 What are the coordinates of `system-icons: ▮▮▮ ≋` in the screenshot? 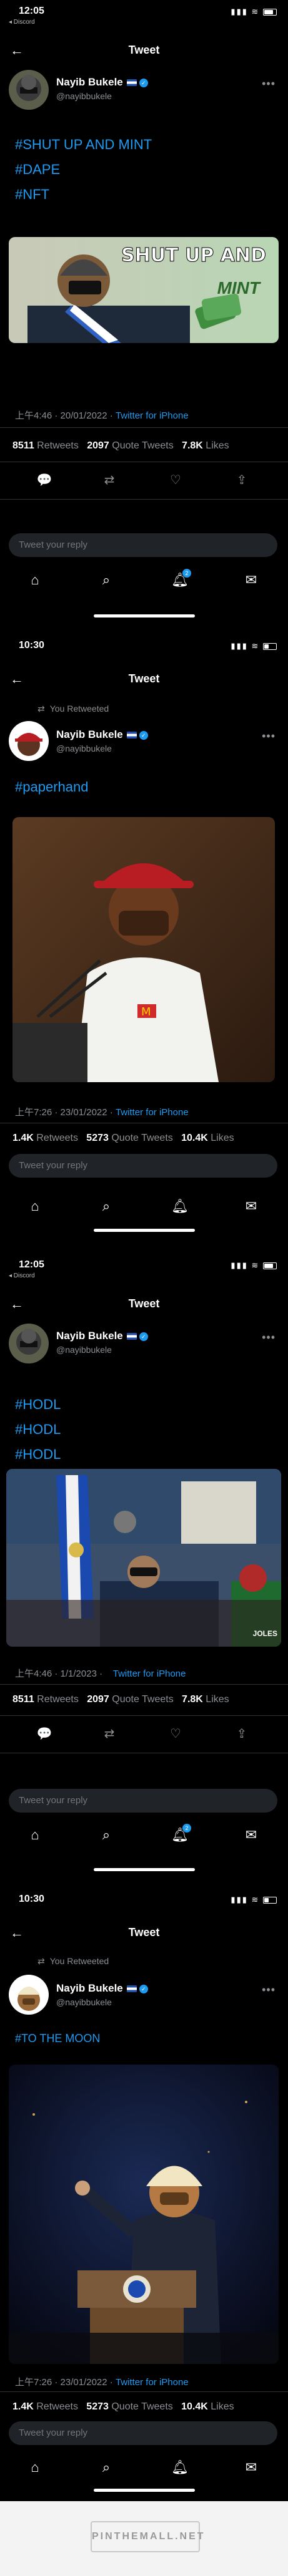 It's located at (254, 646).